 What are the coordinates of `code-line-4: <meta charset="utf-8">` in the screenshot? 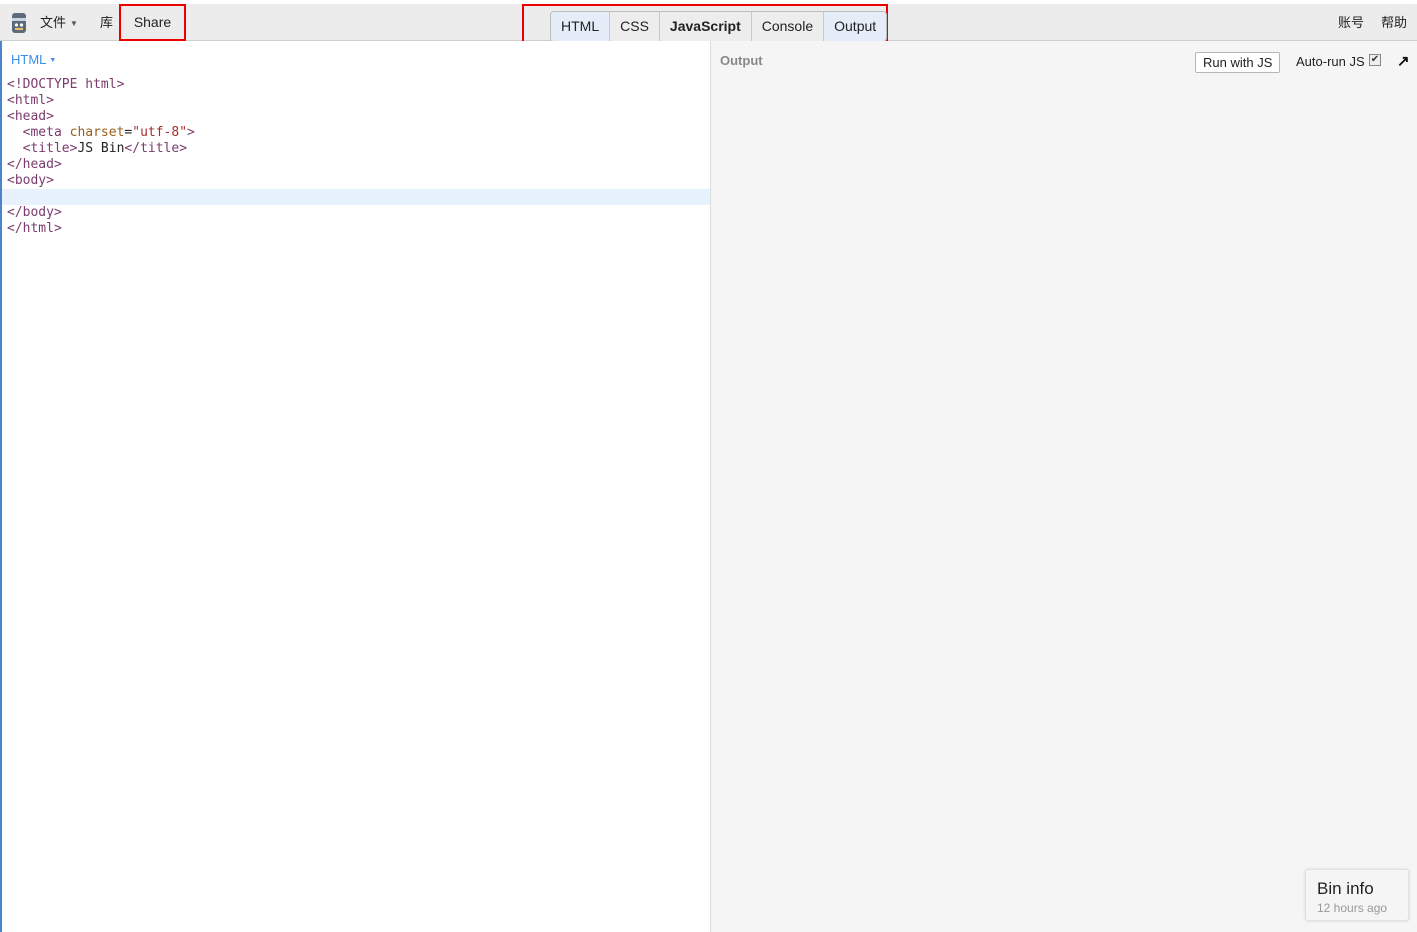 It's located at (358, 133).